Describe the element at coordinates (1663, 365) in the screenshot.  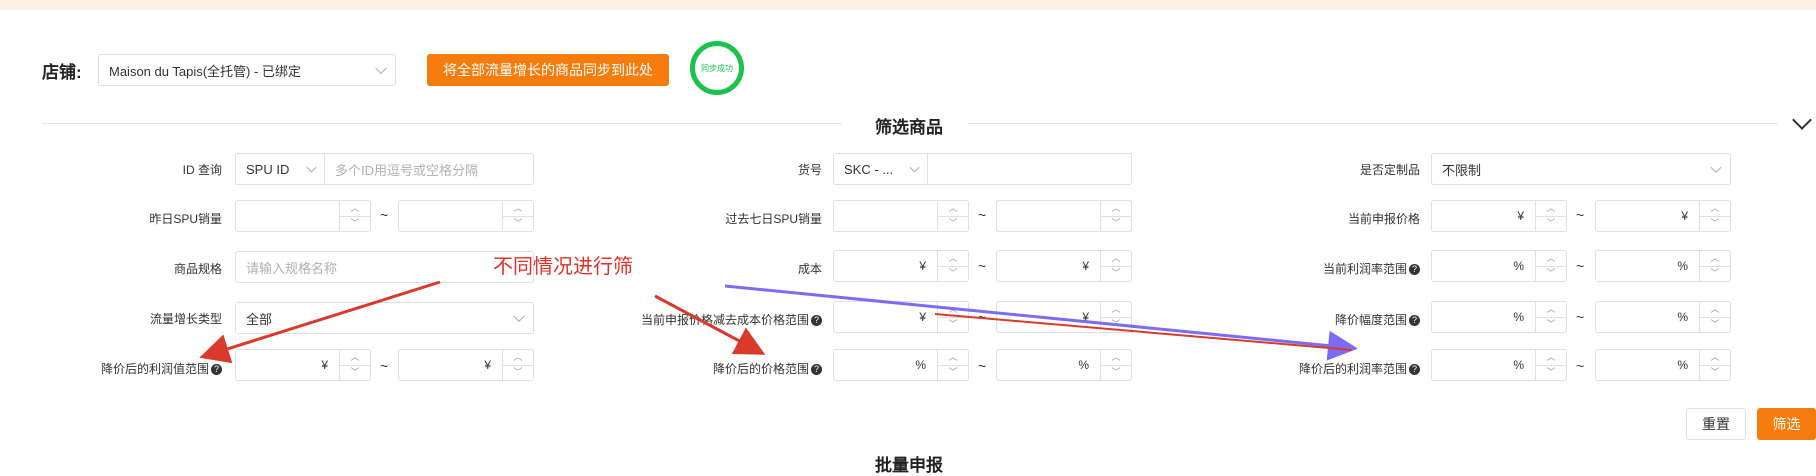
I see `profit-rate-after-max: % ︿ ﹀` at that location.